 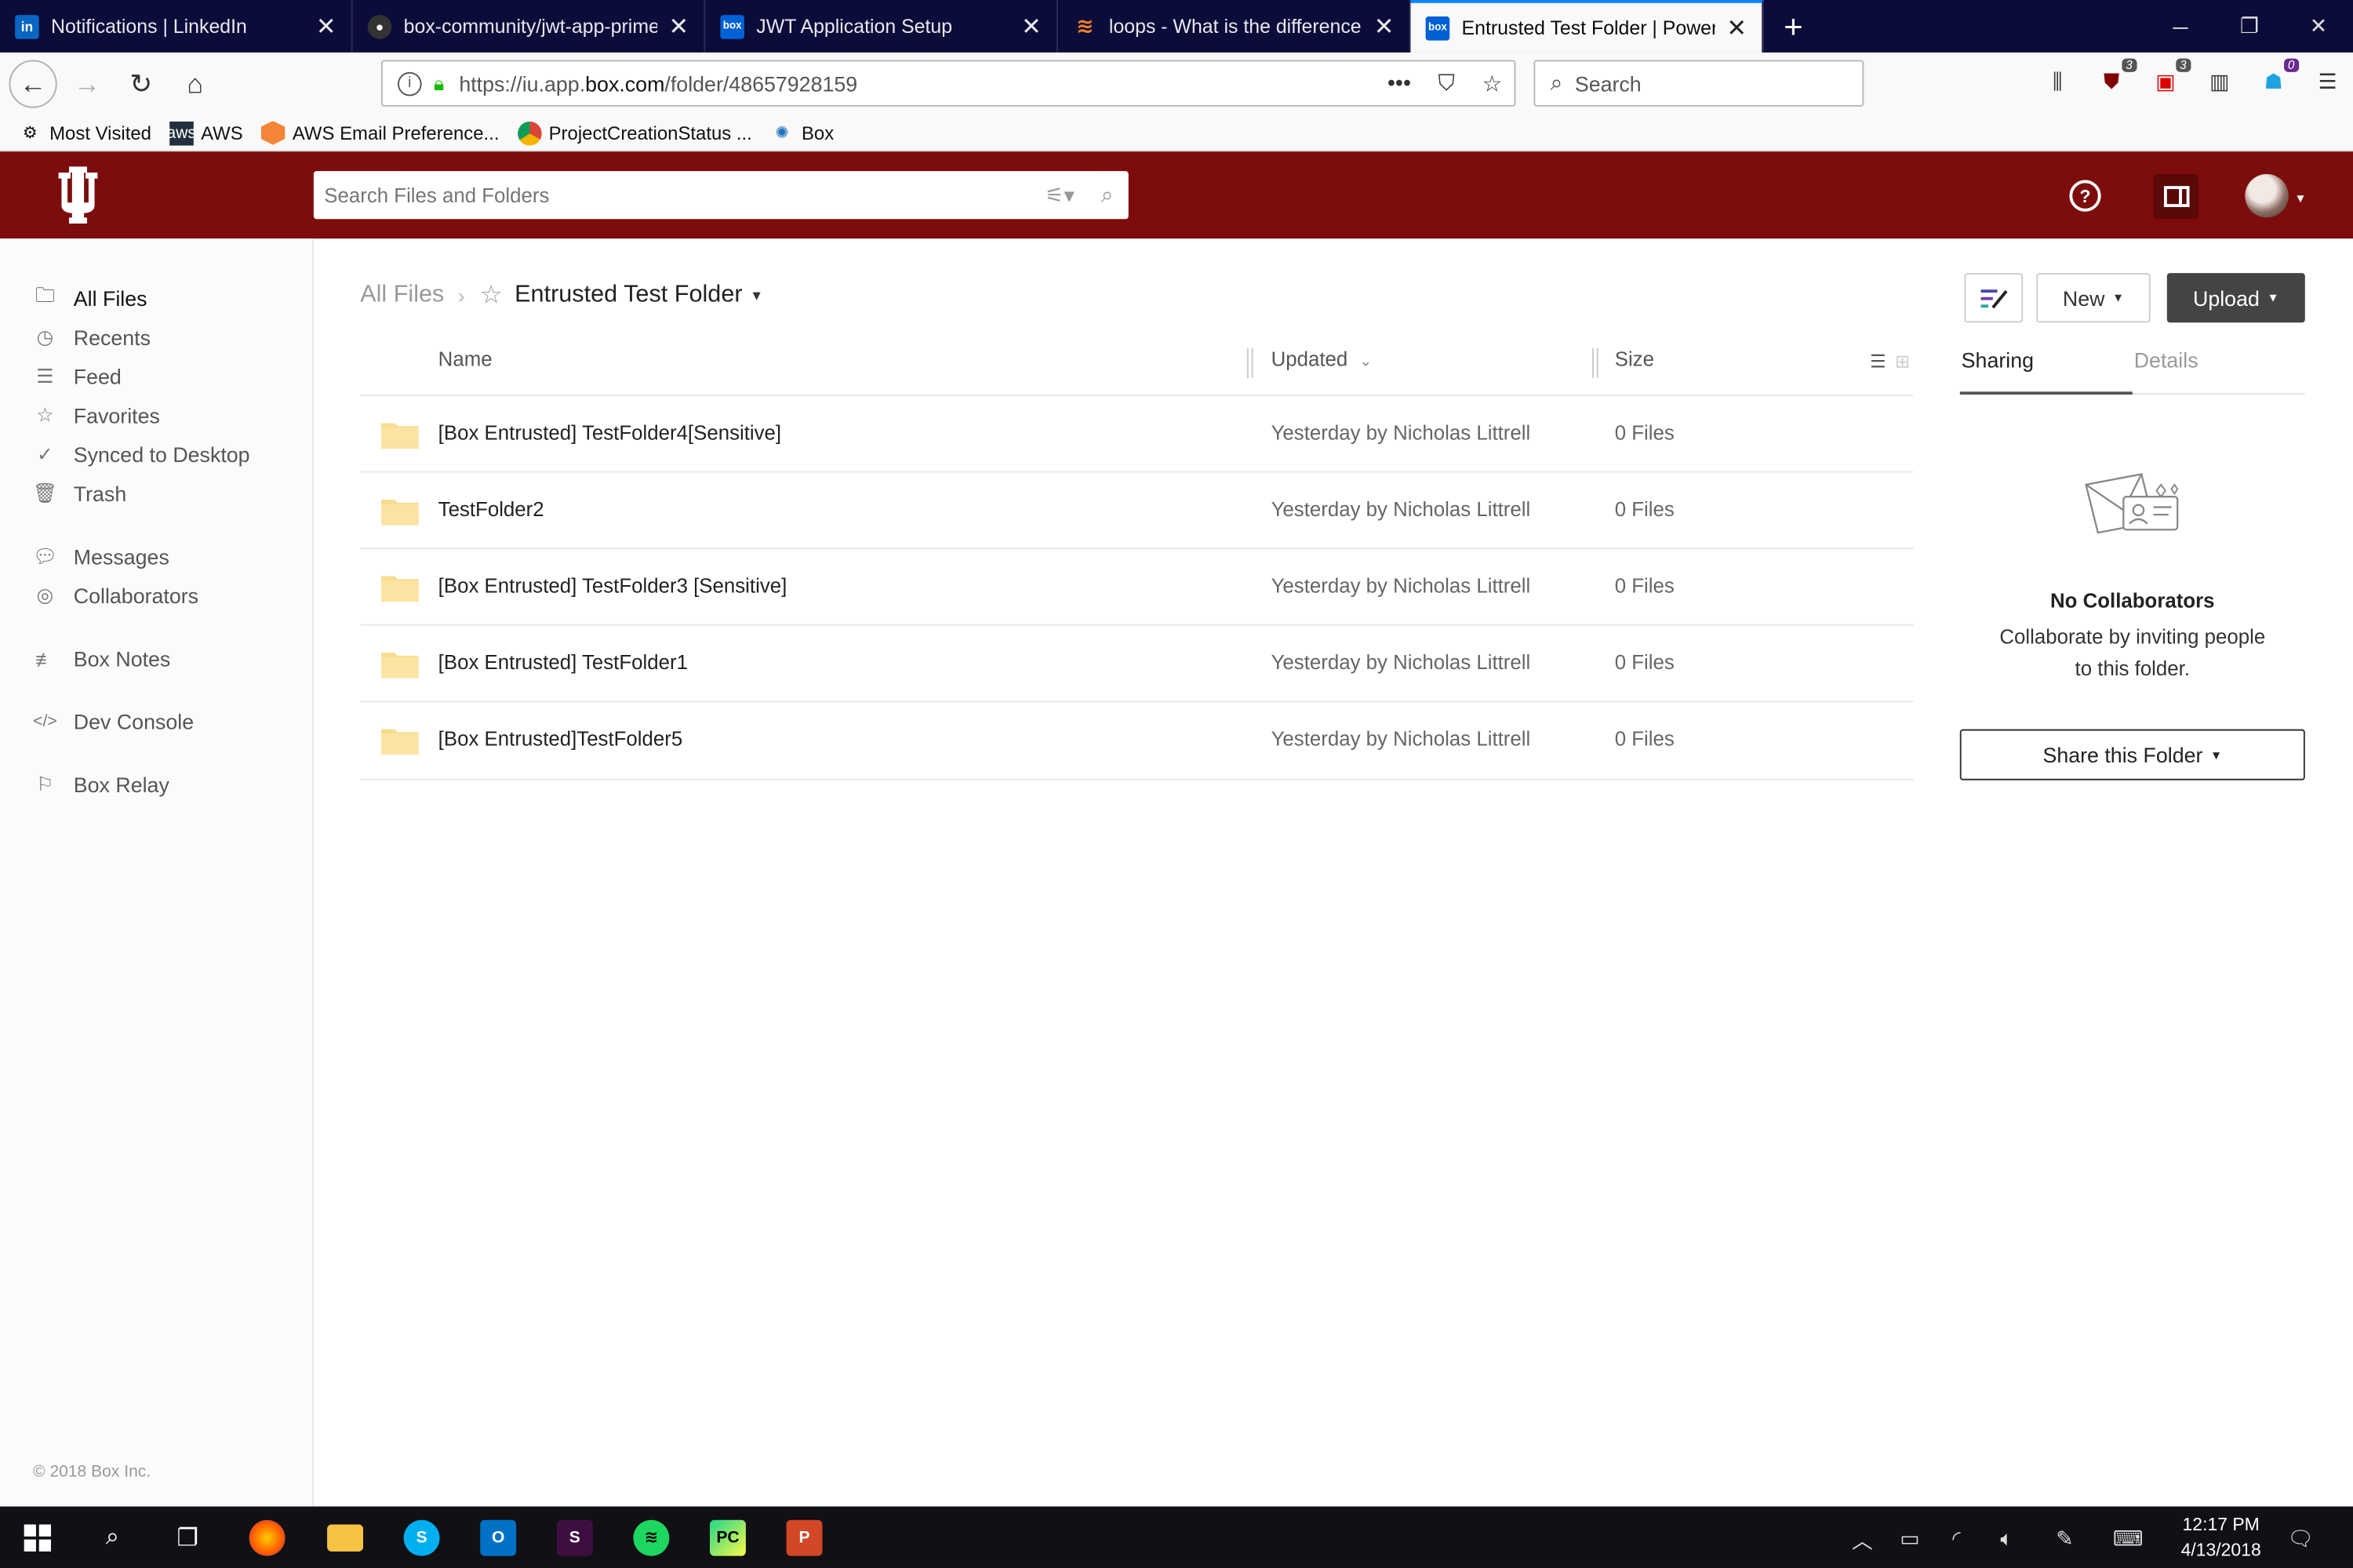 What do you see at coordinates (1399, 83) in the screenshot?
I see `more-icon: •••` at bounding box center [1399, 83].